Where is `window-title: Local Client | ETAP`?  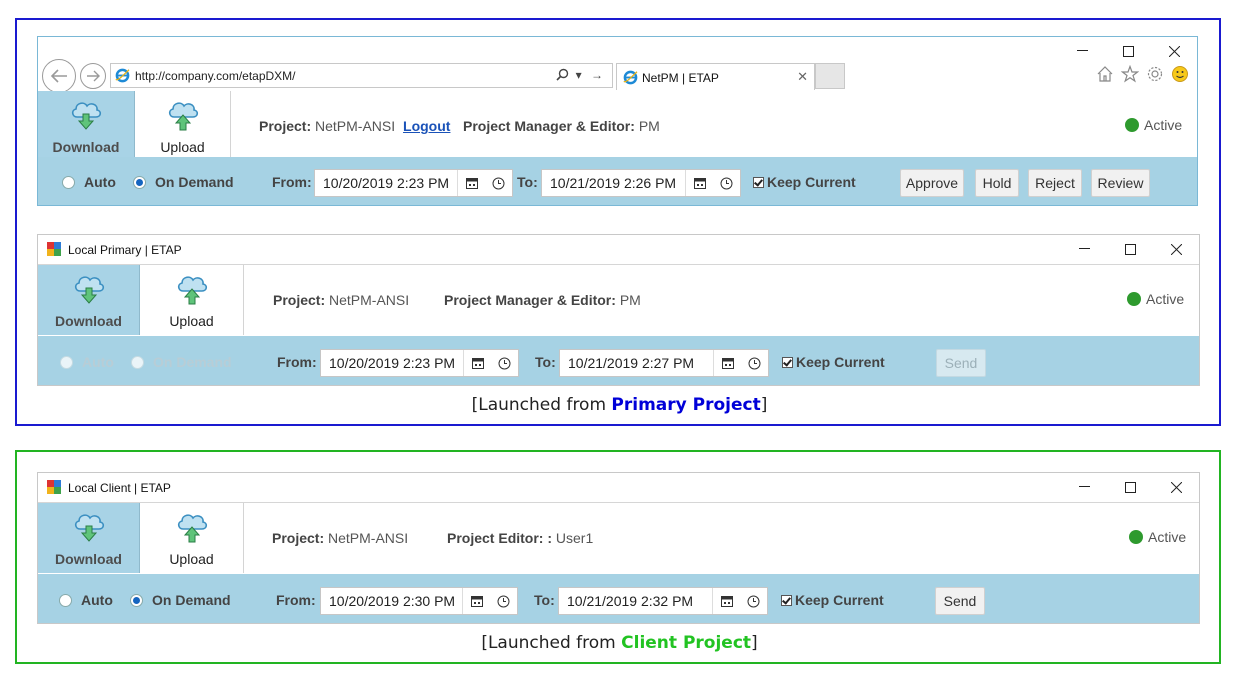 window-title: Local Client | ETAP is located at coordinates (119, 488).